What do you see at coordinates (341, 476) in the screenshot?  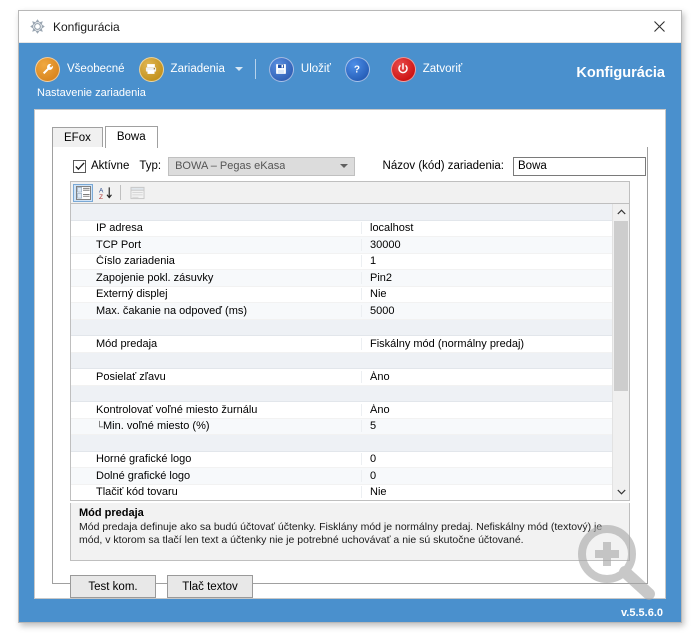 I see `property-row: Dolné grafické logo 0` at bounding box center [341, 476].